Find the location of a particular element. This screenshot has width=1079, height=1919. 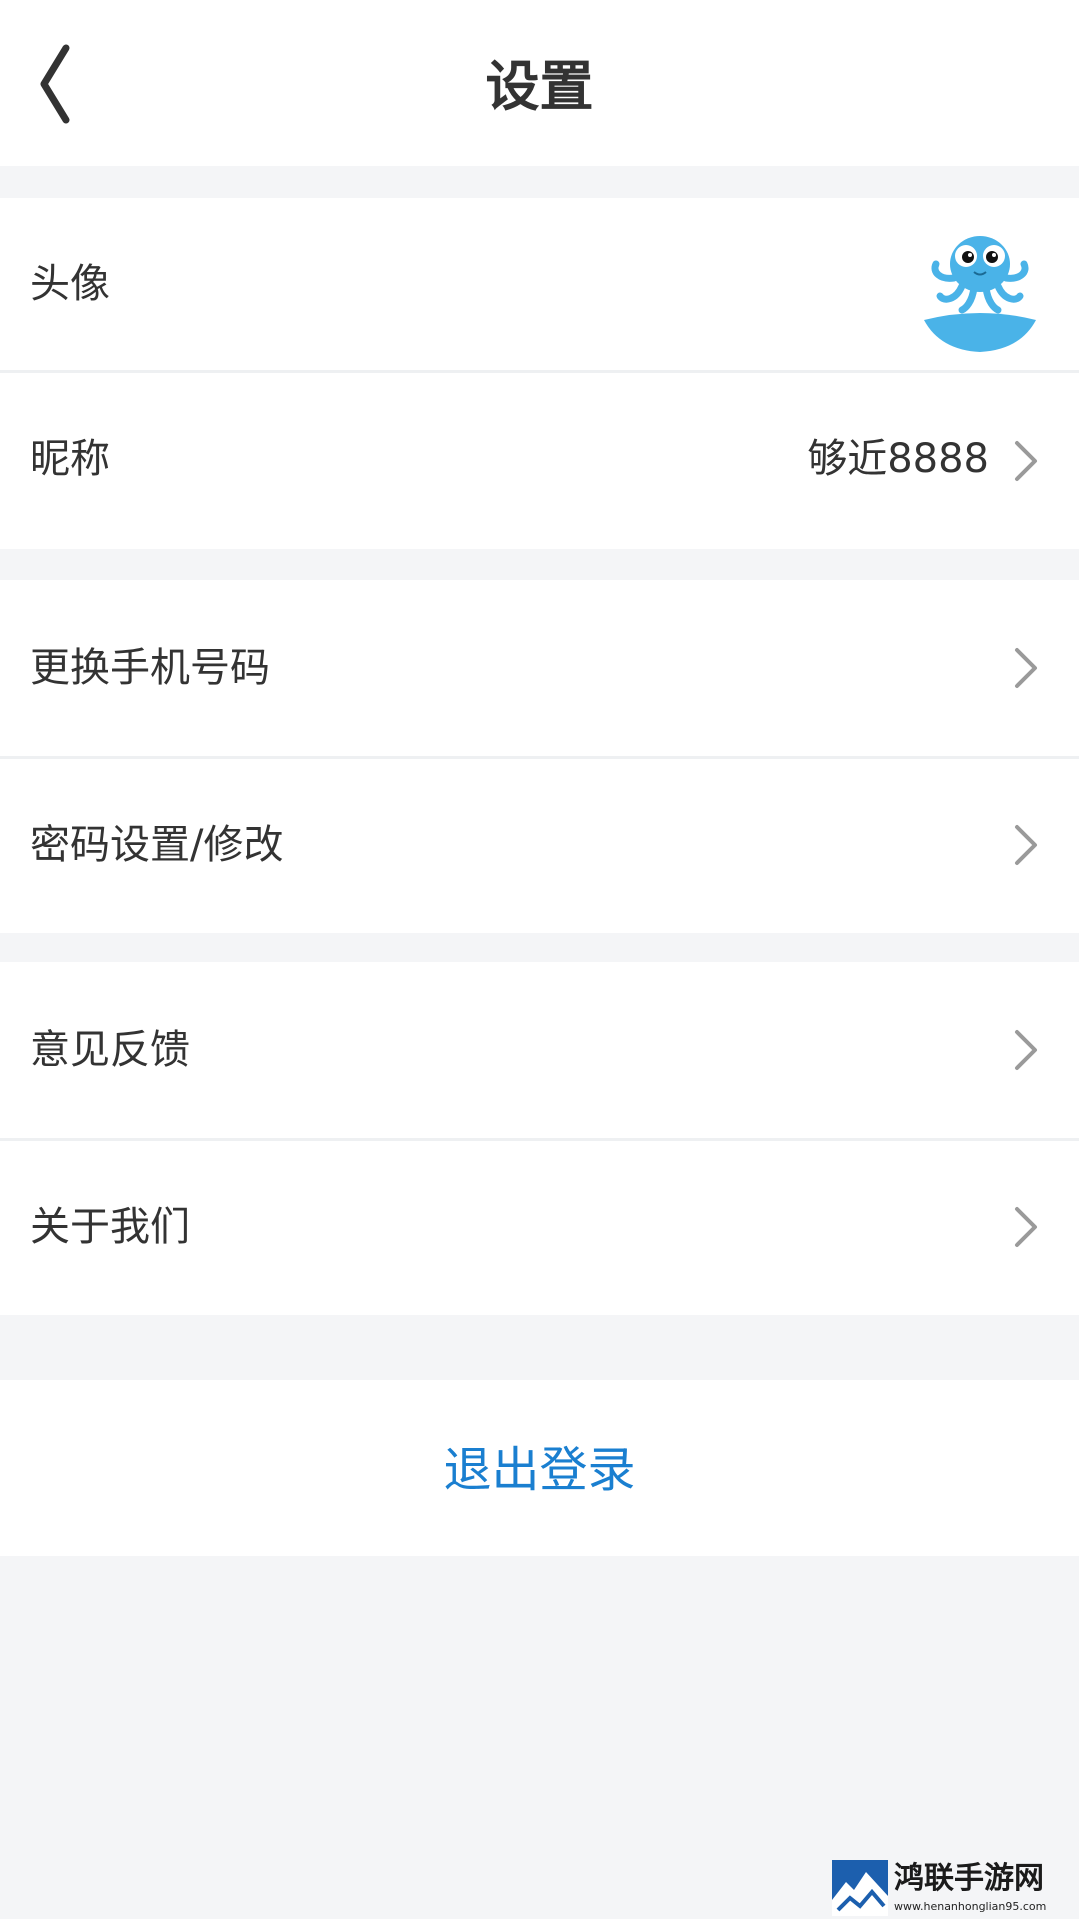

avatar is located at coordinates (980, 294).